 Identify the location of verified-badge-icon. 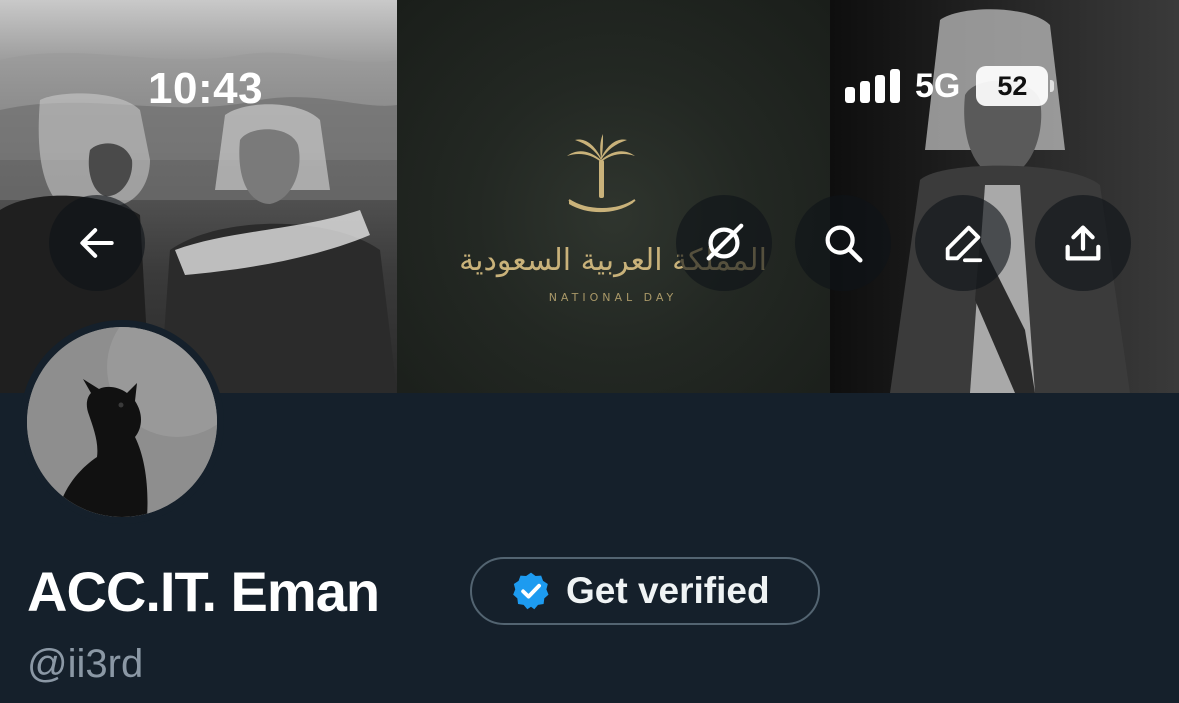
(531, 591).